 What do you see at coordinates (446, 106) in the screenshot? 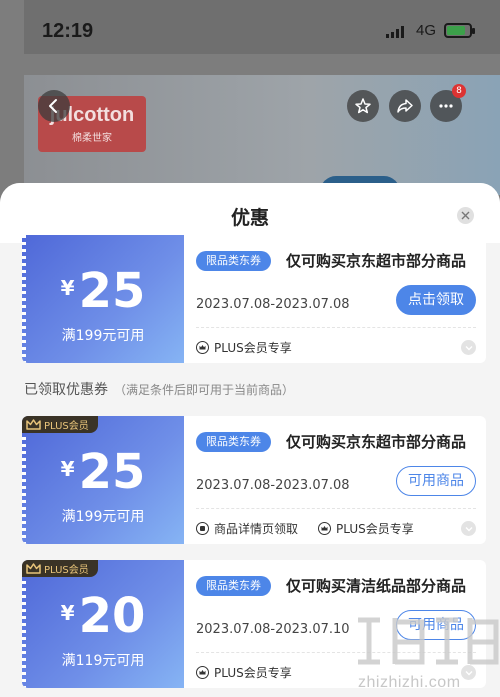
I see `more-dots-icon` at bounding box center [446, 106].